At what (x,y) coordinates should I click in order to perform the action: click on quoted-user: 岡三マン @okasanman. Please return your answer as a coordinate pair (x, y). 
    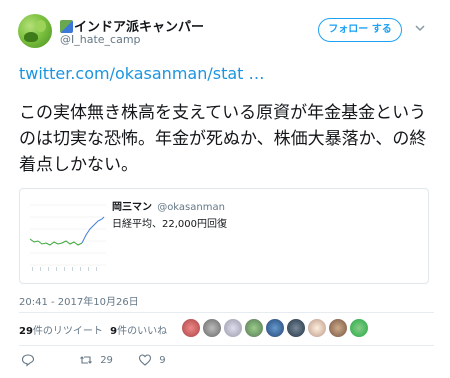
    Looking at the image, I should click on (168, 205).